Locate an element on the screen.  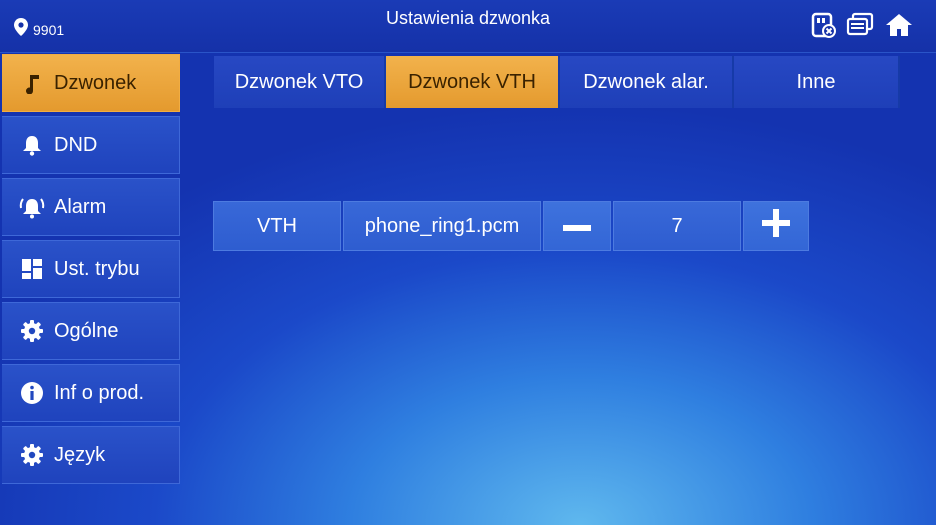
plus-icon is located at coordinates (776, 226).